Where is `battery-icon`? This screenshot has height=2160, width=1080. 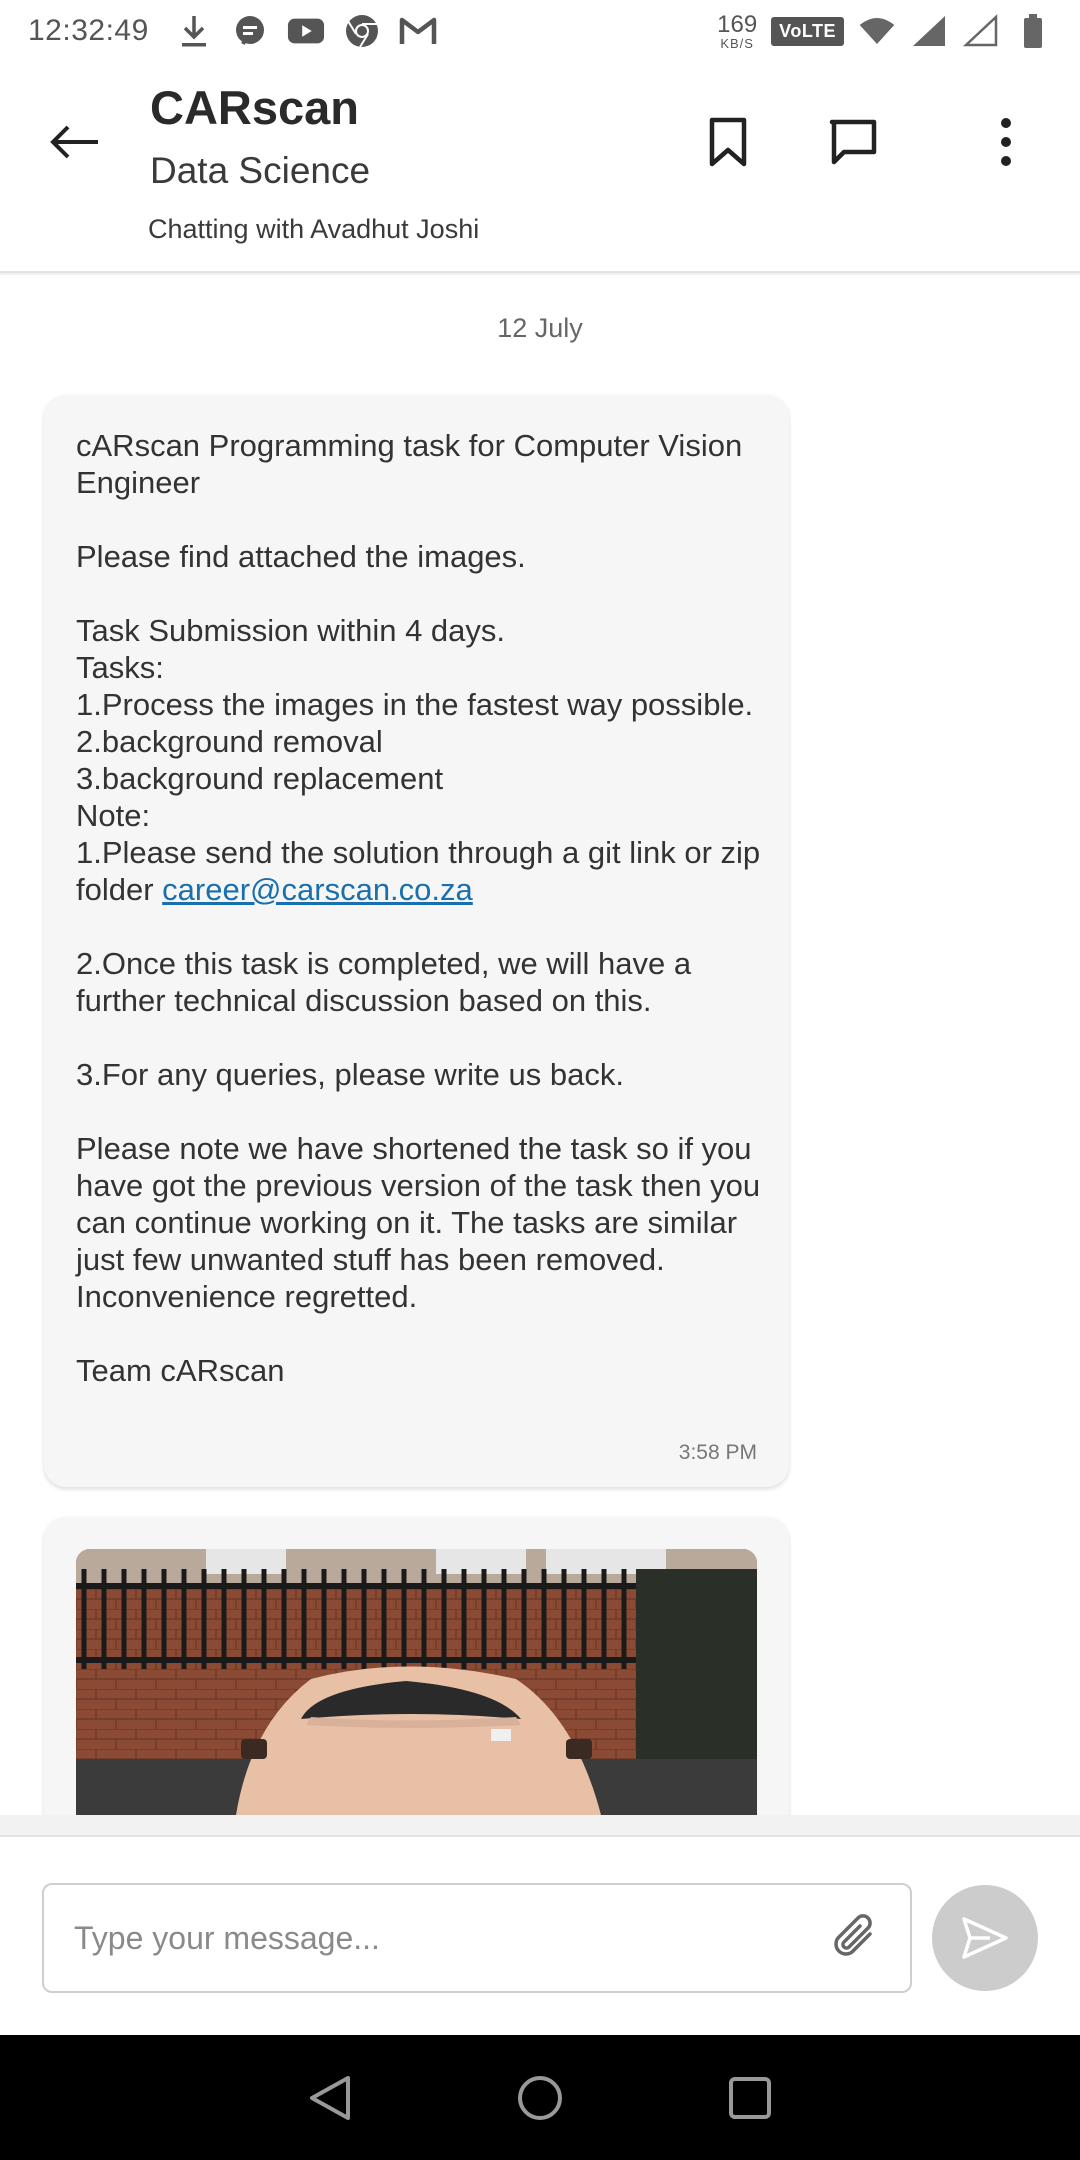 battery-icon is located at coordinates (1033, 31).